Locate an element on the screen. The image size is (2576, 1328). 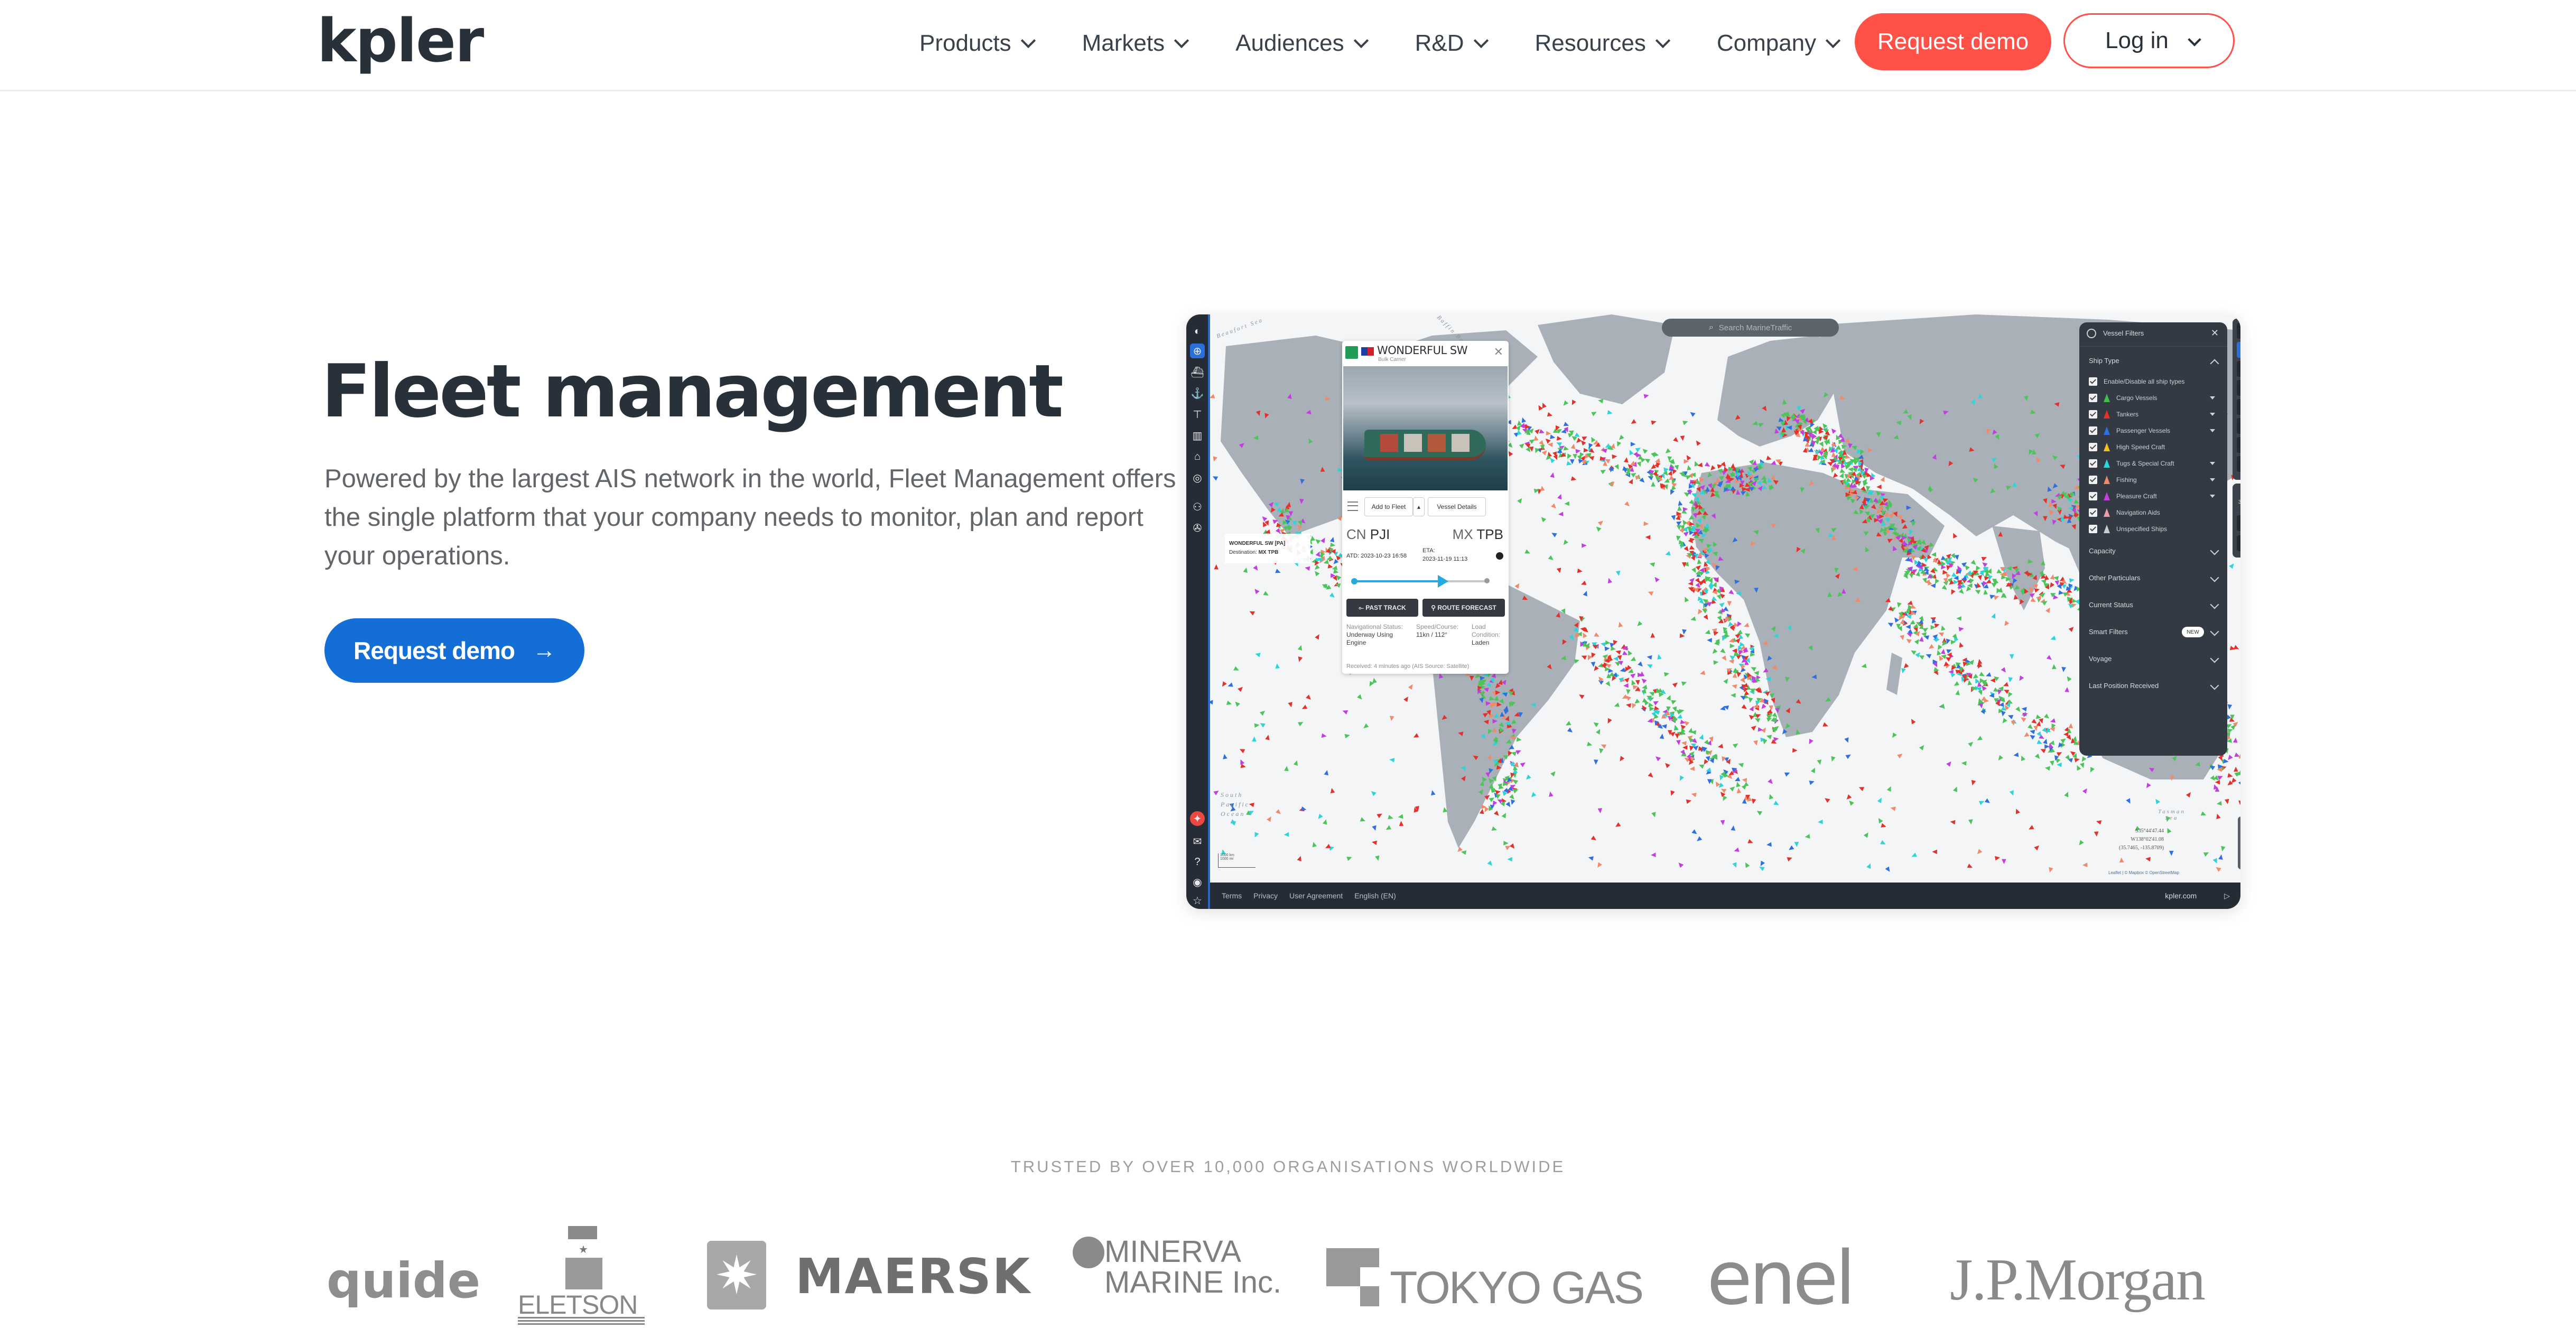
ship-type-filter: Pleasure Craft is located at coordinates (2153, 497).